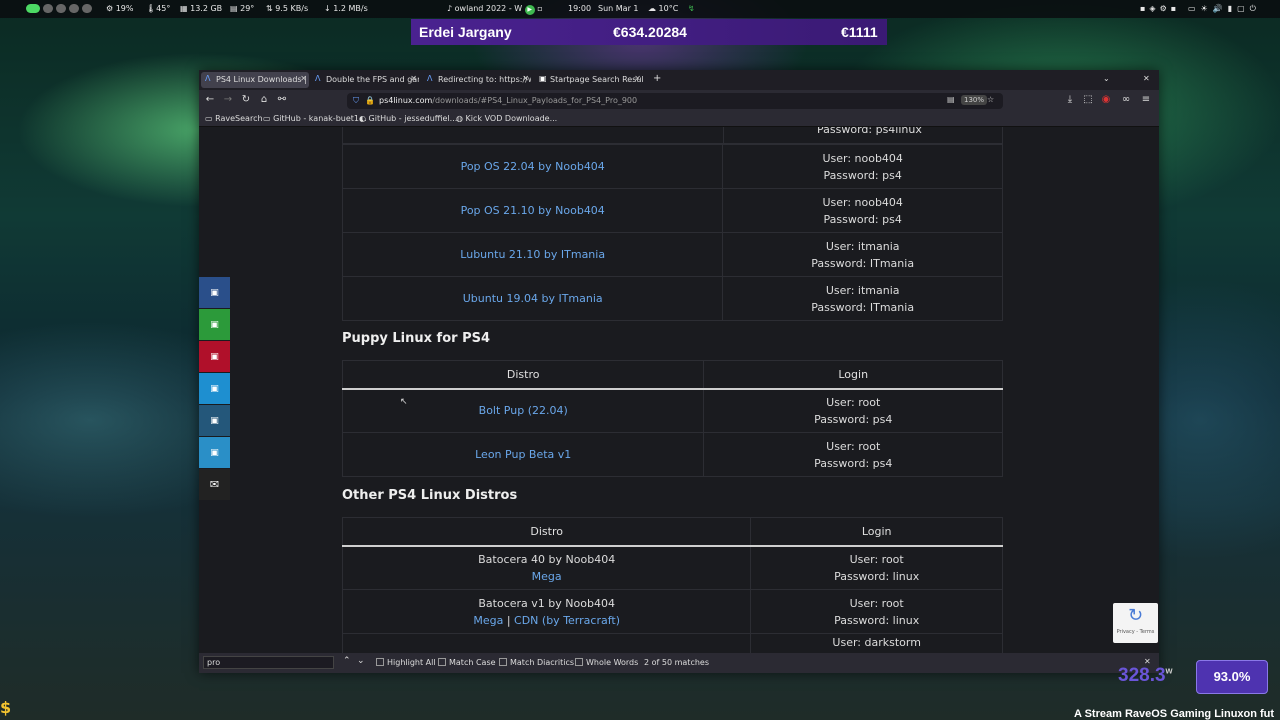 The width and height of the screenshot is (1280, 720). I want to click on share-pinterest-button: ▣, so click(214, 356).